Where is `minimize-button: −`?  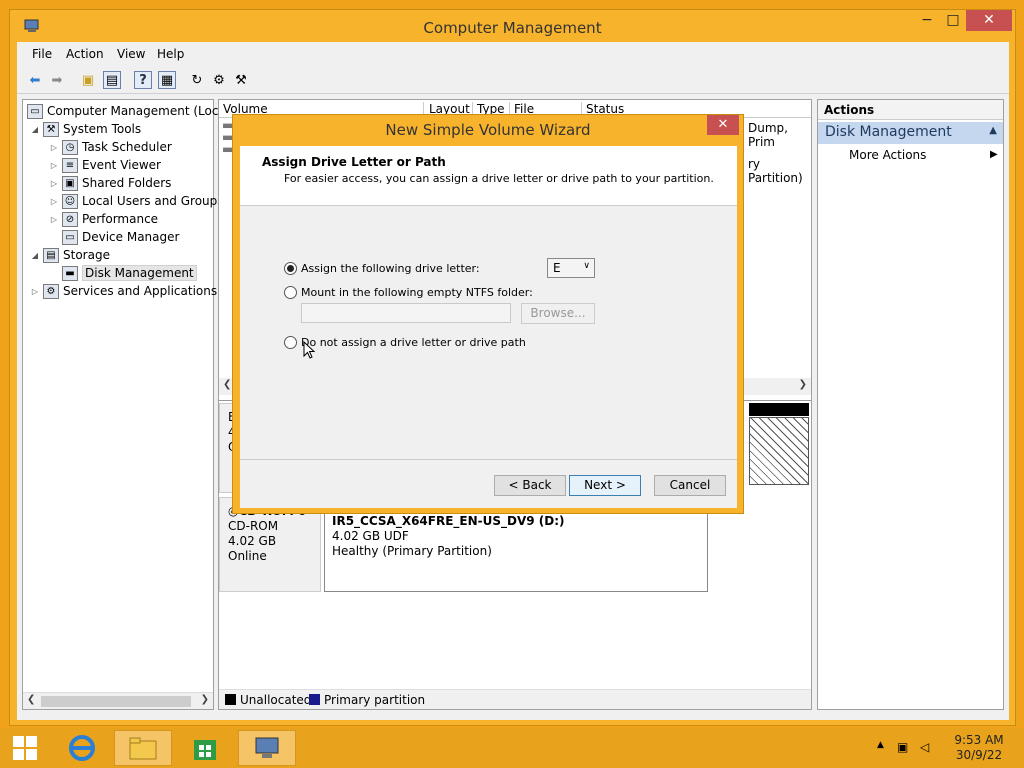
minimize-button: − is located at coordinates (927, 20).